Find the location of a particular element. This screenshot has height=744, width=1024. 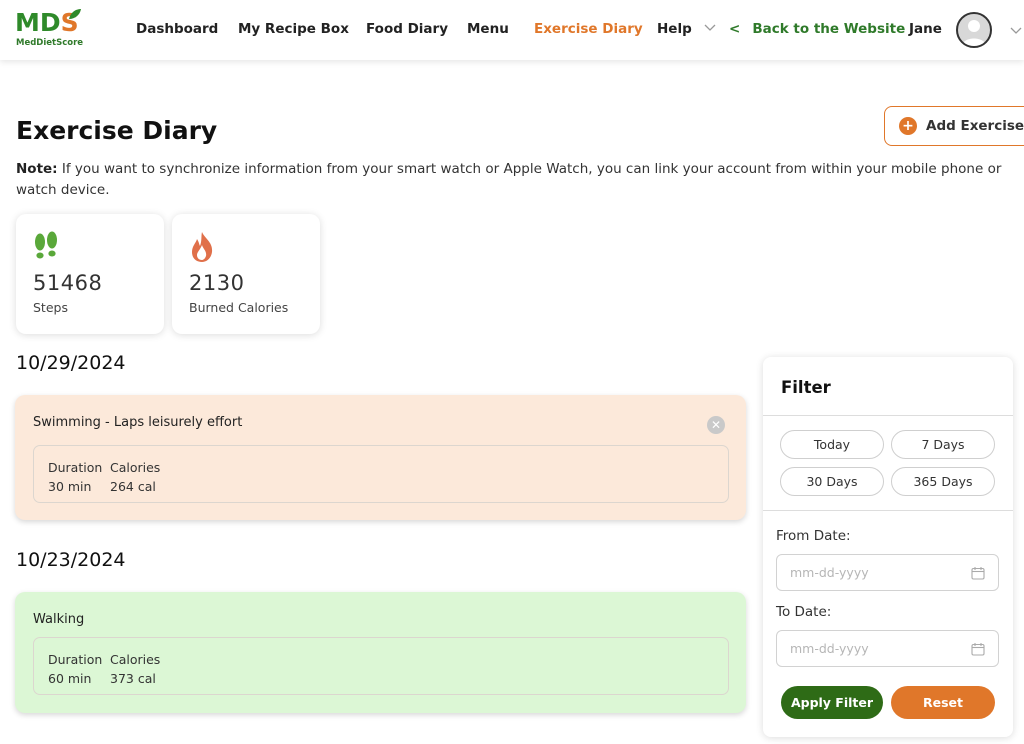

note-label: Note: is located at coordinates (37, 169).